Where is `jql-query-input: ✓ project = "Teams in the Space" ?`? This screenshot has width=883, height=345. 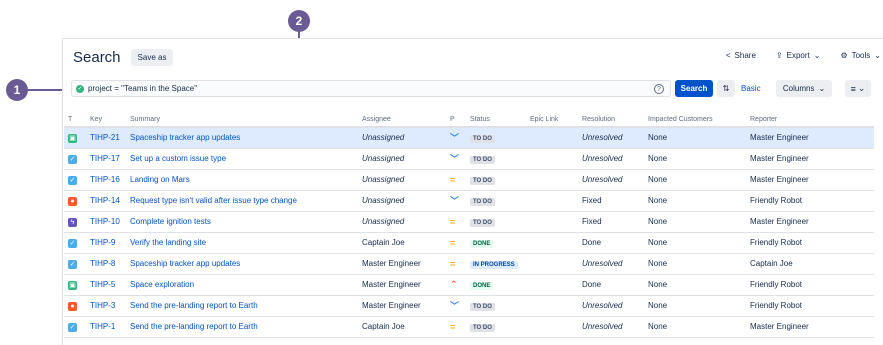 jql-query-input: ✓ project = "Teams in the Space" ? is located at coordinates (371, 88).